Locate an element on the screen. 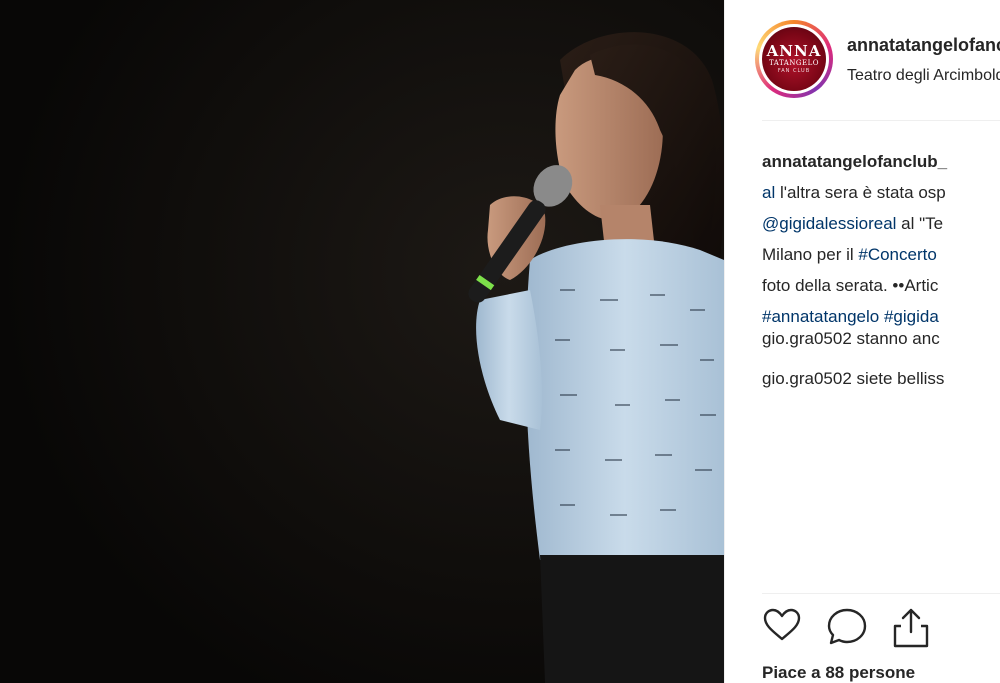 The image size is (1000, 683). caption-line-2: @gigidalessioreal al "Te is located at coordinates (881, 223).